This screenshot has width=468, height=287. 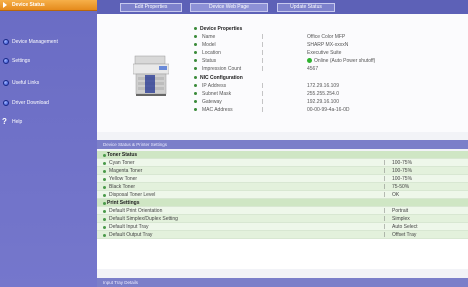 I want to click on toner-status-heading: Toner Status, so click(x=282, y=155).